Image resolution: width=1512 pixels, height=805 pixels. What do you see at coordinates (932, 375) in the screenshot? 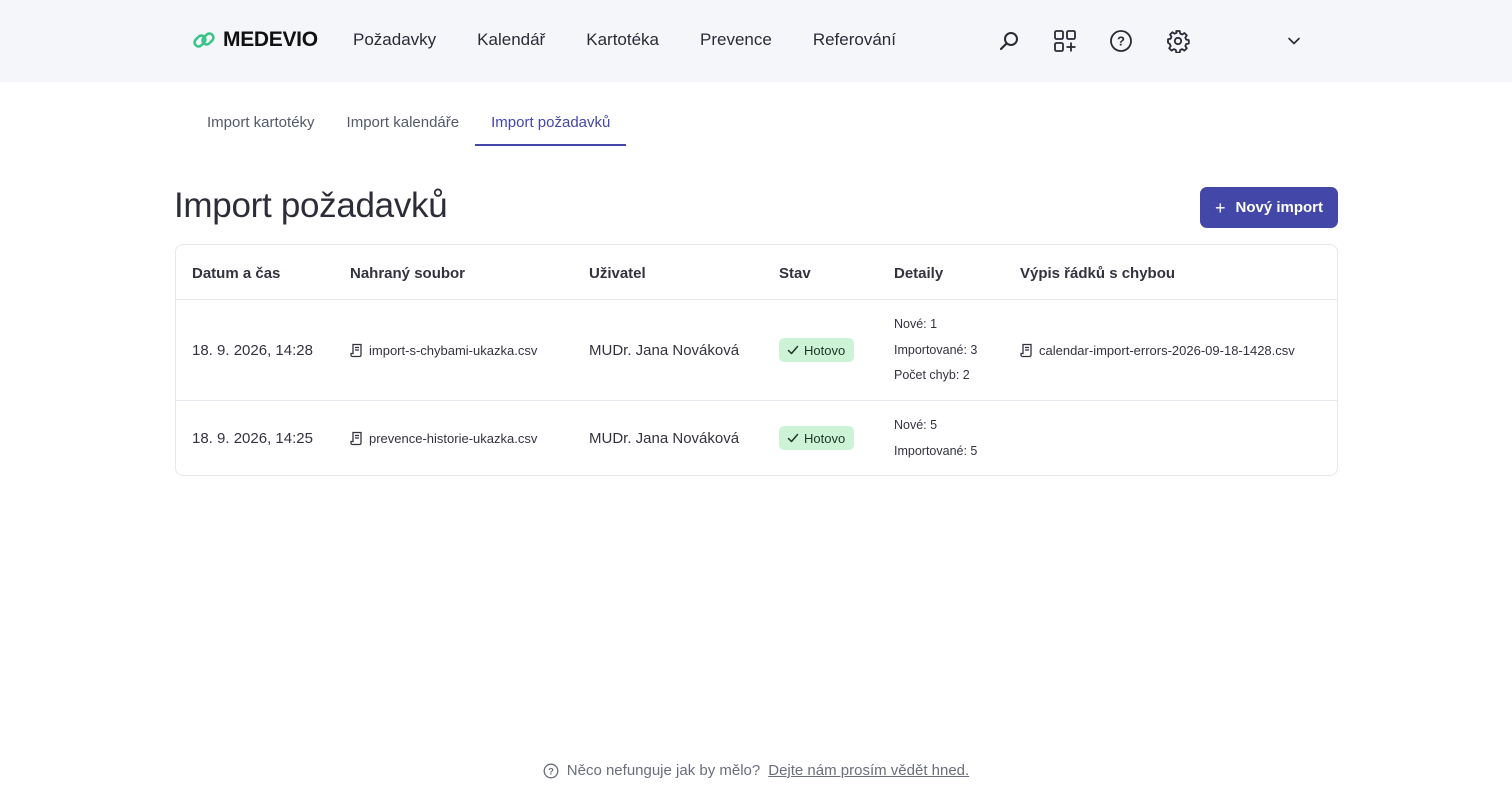
I see `details-errors: Počet chyb: 2` at bounding box center [932, 375].